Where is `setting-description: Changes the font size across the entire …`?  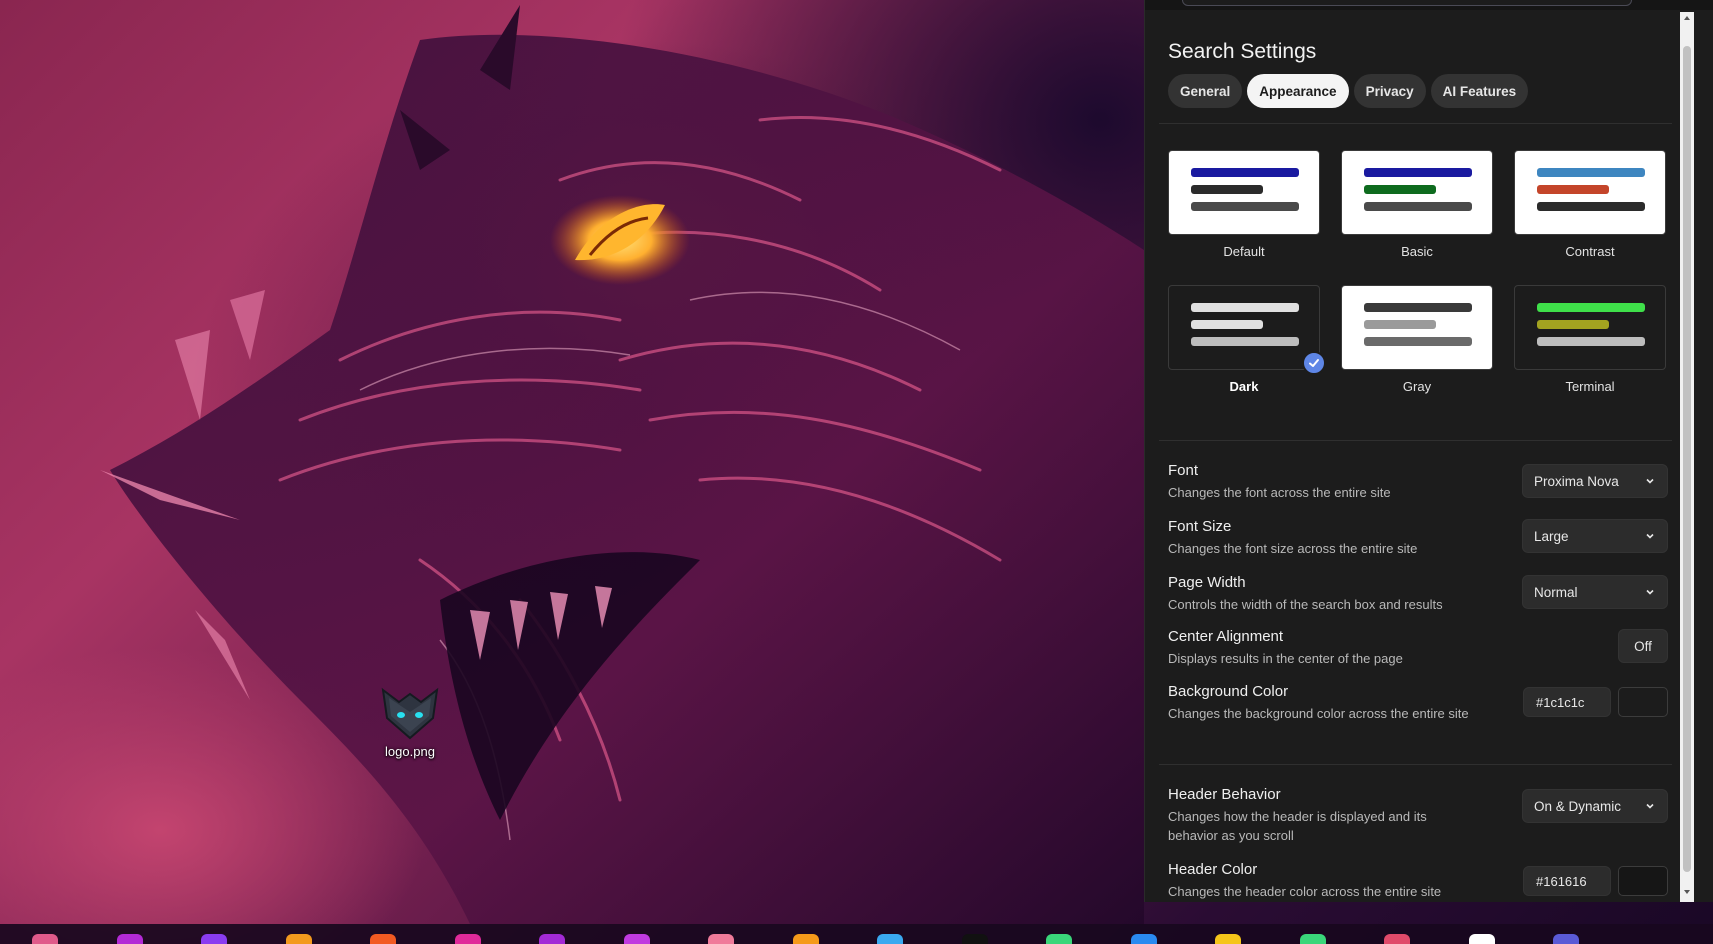 setting-description: Changes the font size across the entire … is located at coordinates (1293, 548).